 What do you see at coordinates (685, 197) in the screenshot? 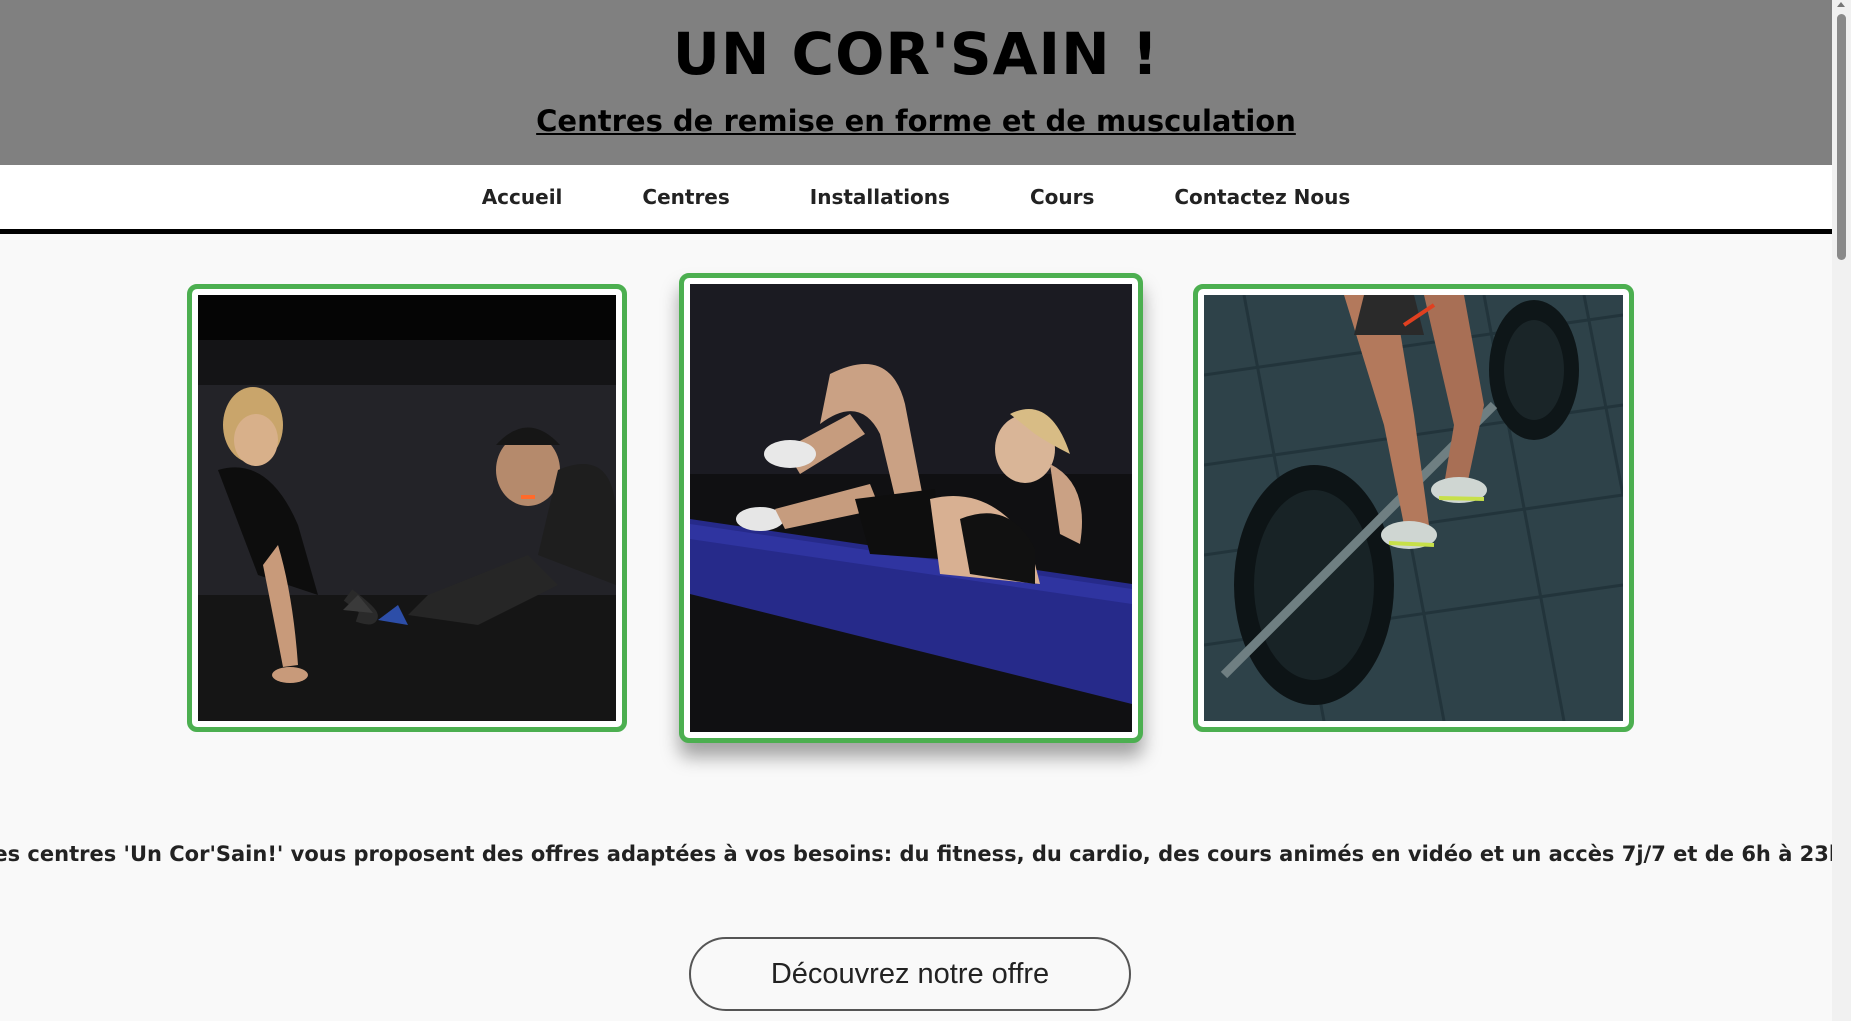
I see `nav-item-centres: Centres` at bounding box center [685, 197].